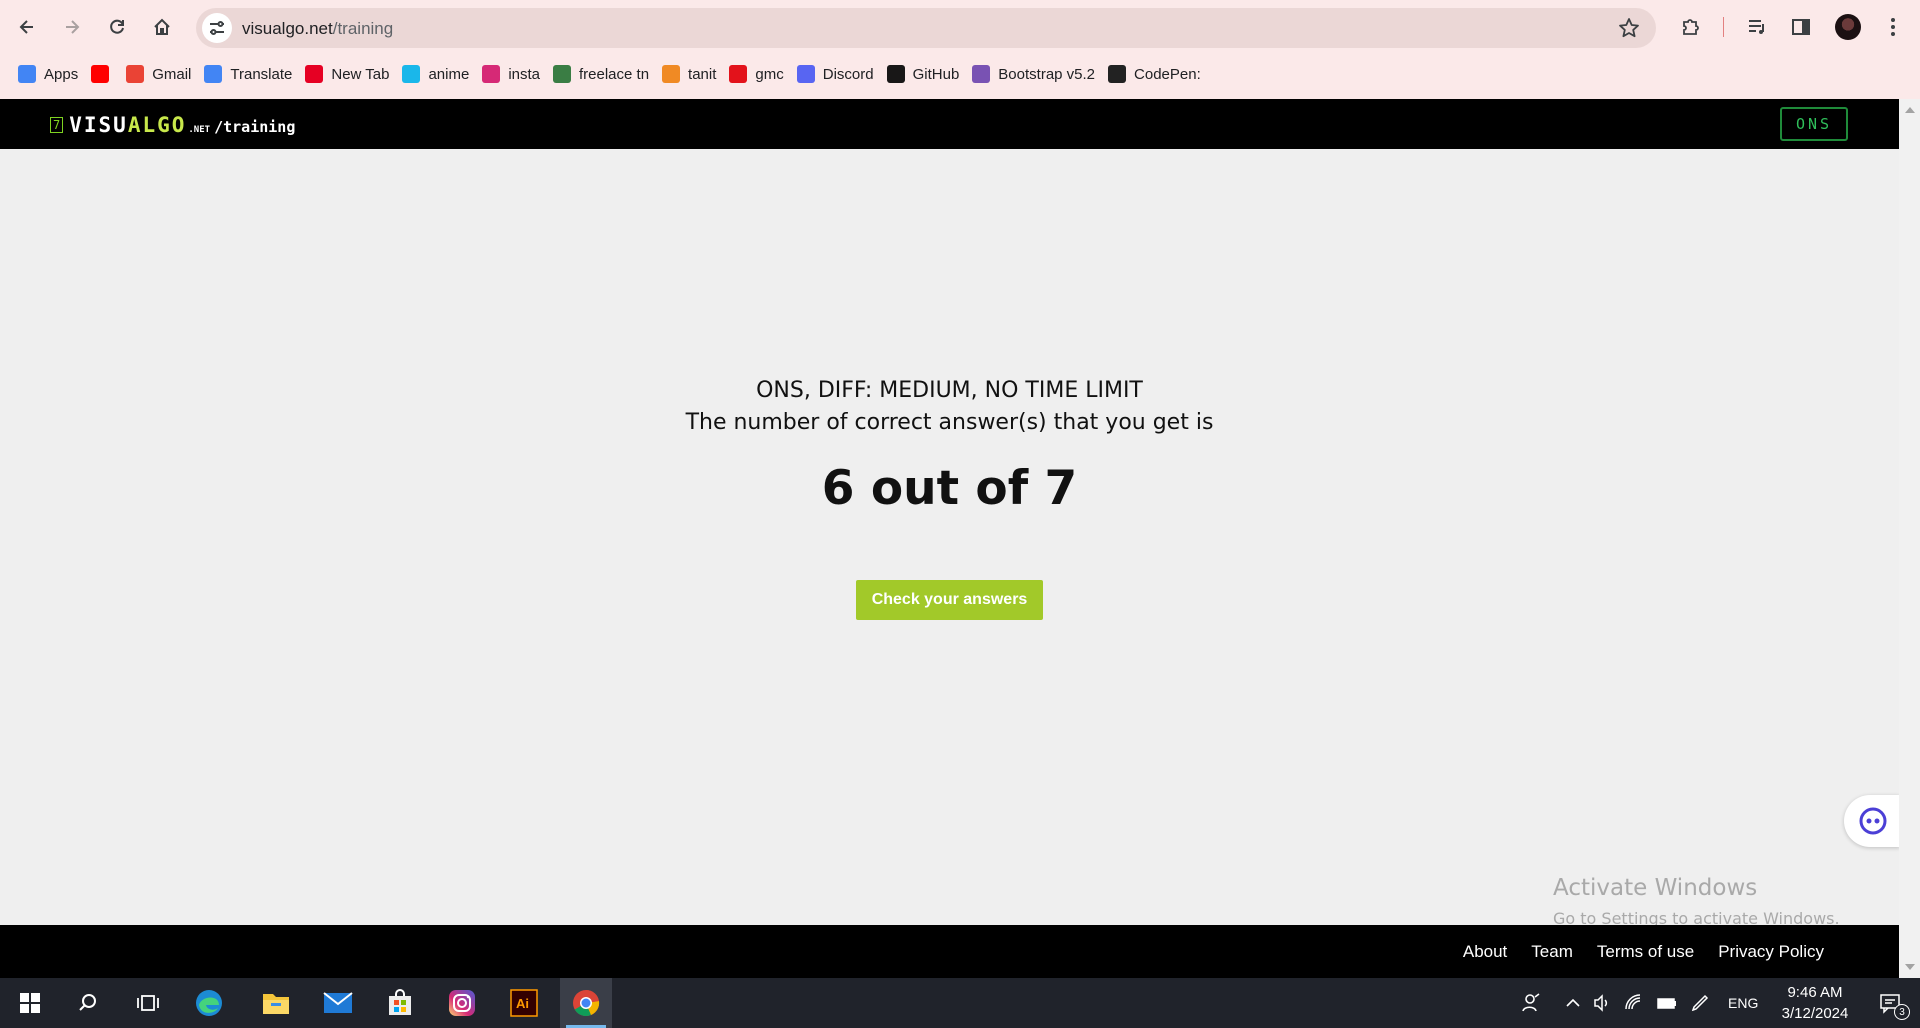 The image size is (1920, 1028). What do you see at coordinates (1909, 538) in the screenshot?
I see `page-scrollbar` at bounding box center [1909, 538].